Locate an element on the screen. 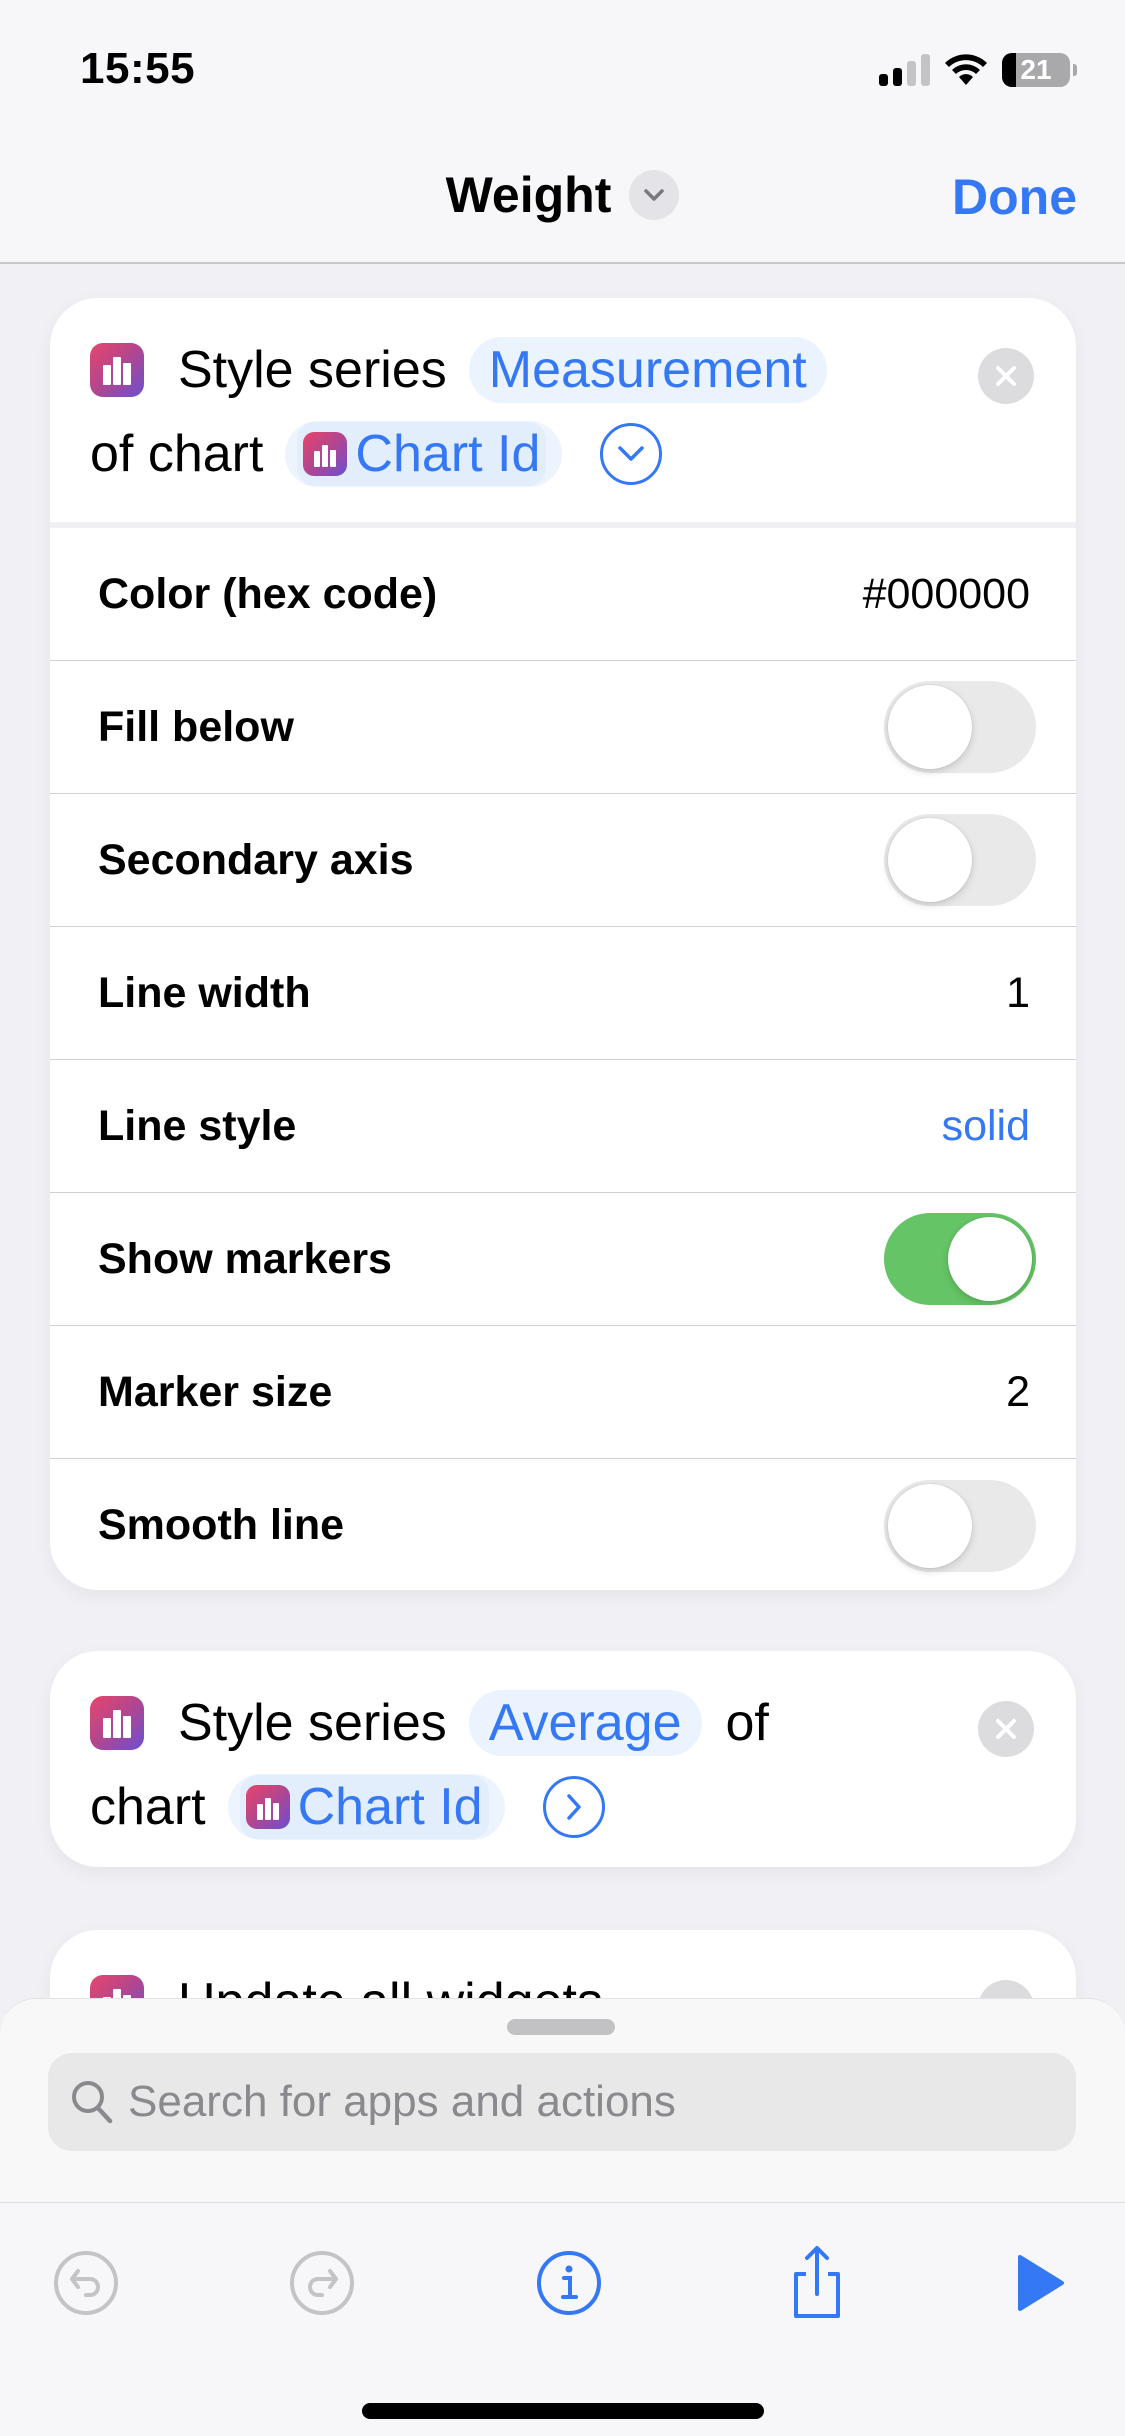 Image resolution: width=1125 pixels, height=2436 pixels. status-icons: 21 is located at coordinates (978, 70).